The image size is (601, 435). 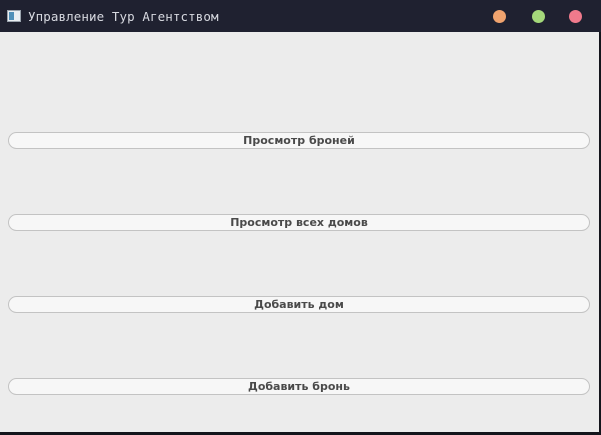 What do you see at coordinates (299, 222) in the screenshot?
I see `view-all-houses-button: Просмотр всех домов` at bounding box center [299, 222].